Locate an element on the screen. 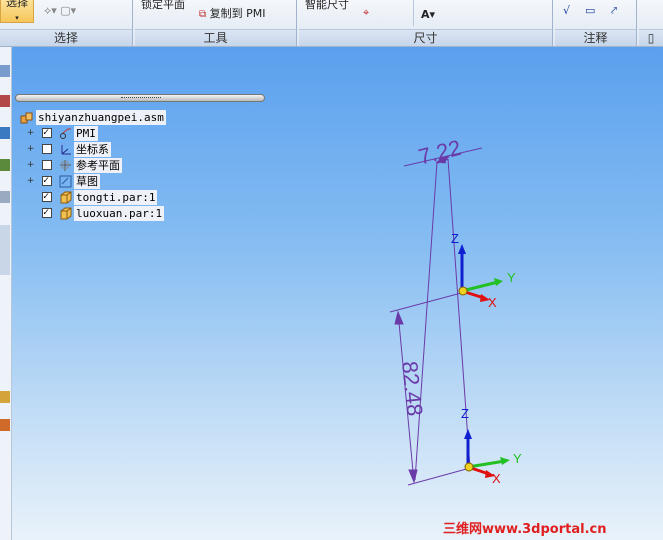  dimension-value: 82.48 is located at coordinates (412, 388).